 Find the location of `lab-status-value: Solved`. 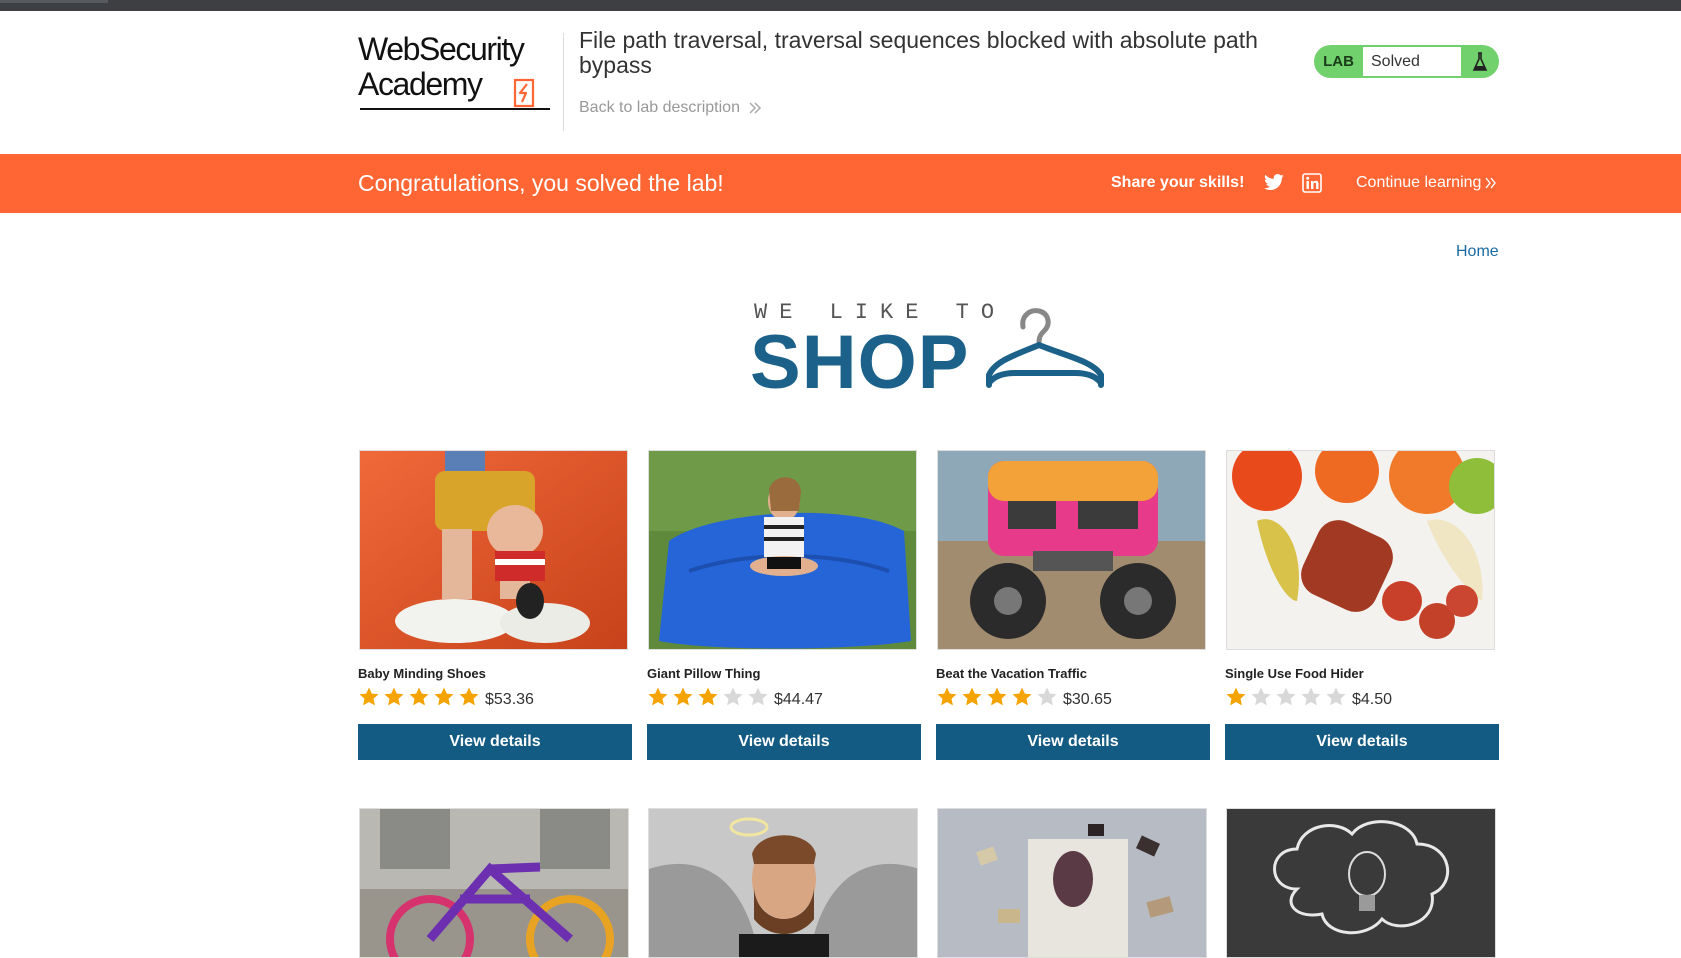

lab-status-value: Solved is located at coordinates (1412, 61).